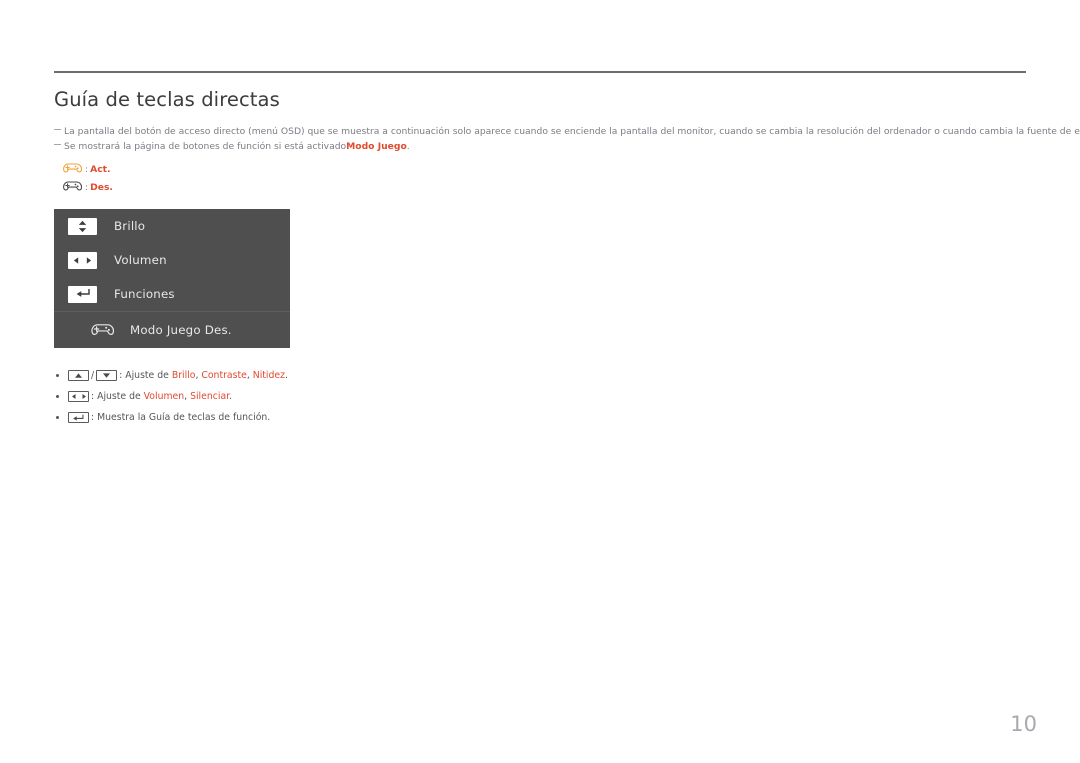 The width and height of the screenshot is (1080, 763). What do you see at coordinates (144, 294) in the screenshot?
I see `osd-label-funciones: Funciones` at bounding box center [144, 294].